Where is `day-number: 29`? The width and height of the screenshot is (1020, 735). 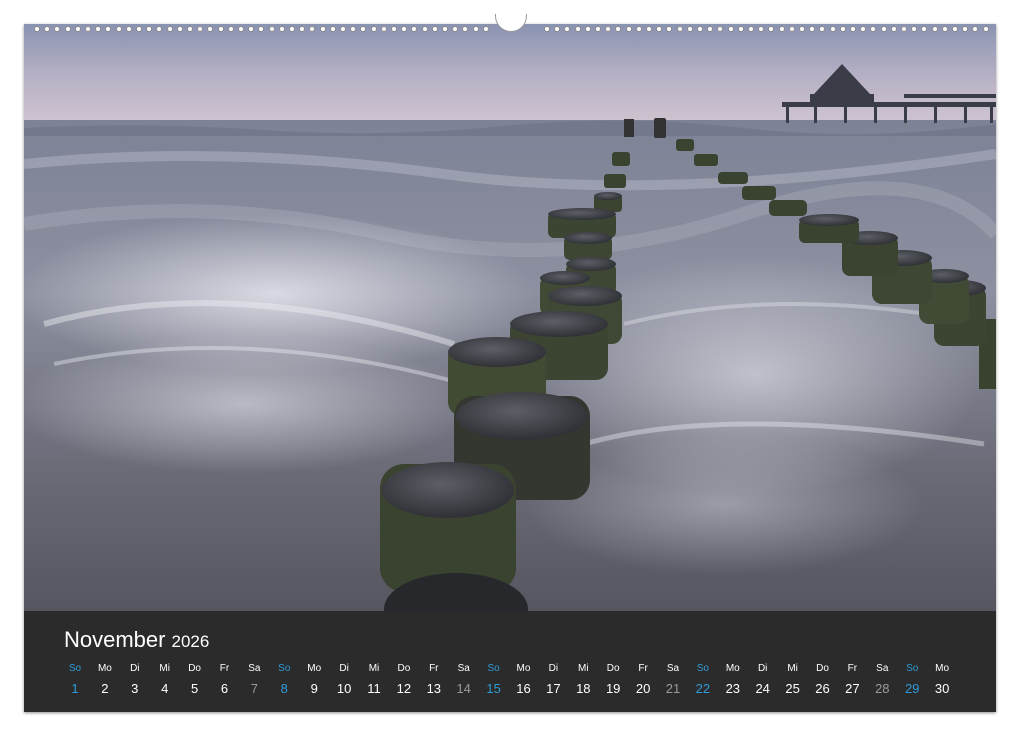
day-number: 29 is located at coordinates (912, 688).